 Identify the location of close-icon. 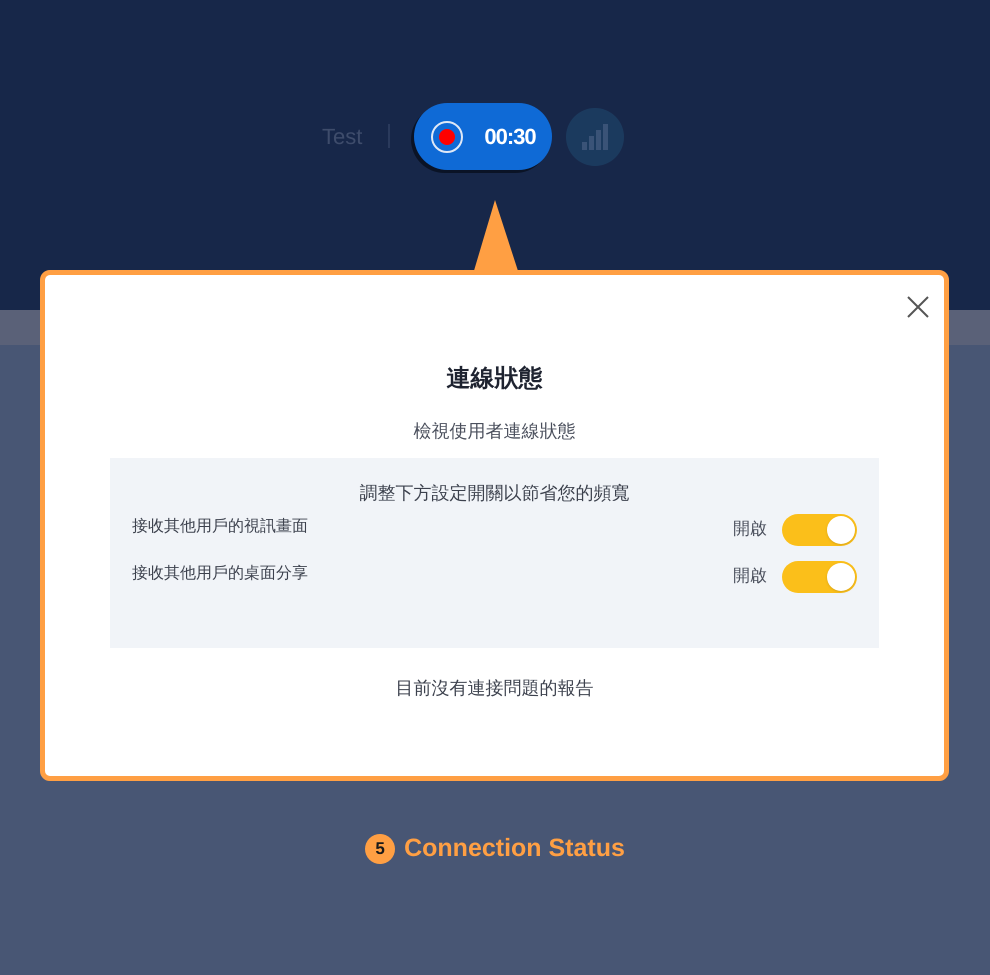
(918, 307).